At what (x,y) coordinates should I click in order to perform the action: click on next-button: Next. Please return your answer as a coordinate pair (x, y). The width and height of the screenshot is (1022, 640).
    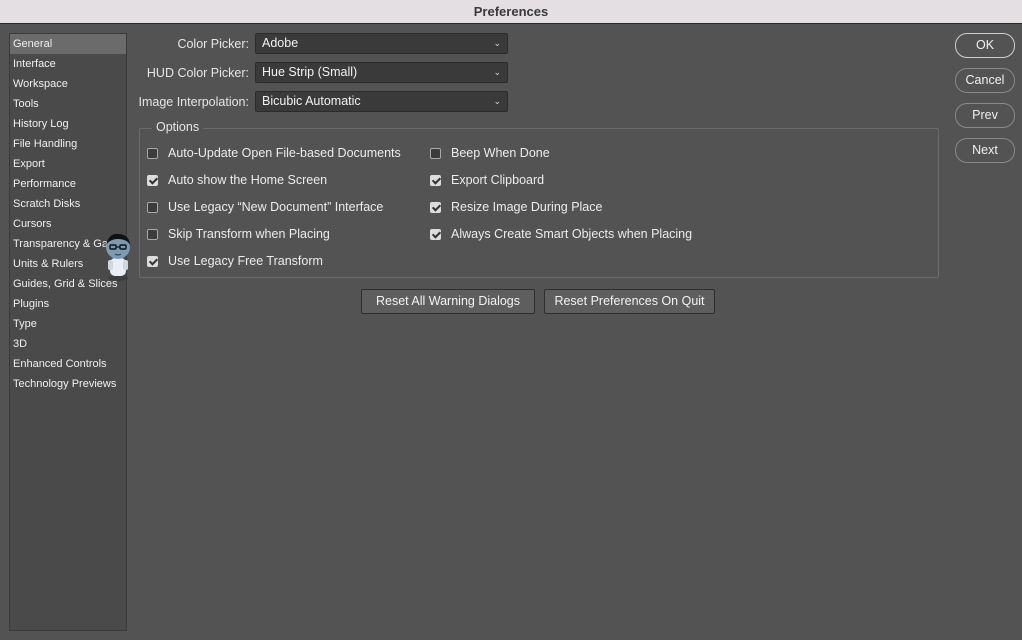
    Looking at the image, I should click on (985, 150).